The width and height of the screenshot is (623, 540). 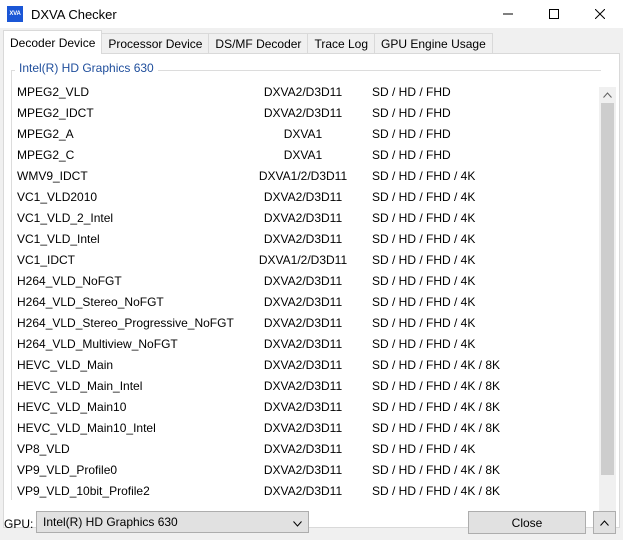 I want to click on decoder-row: VP8_VLD DXVA2/D3D11 SD / HD / FHD / 4K, so click(x=305, y=449).